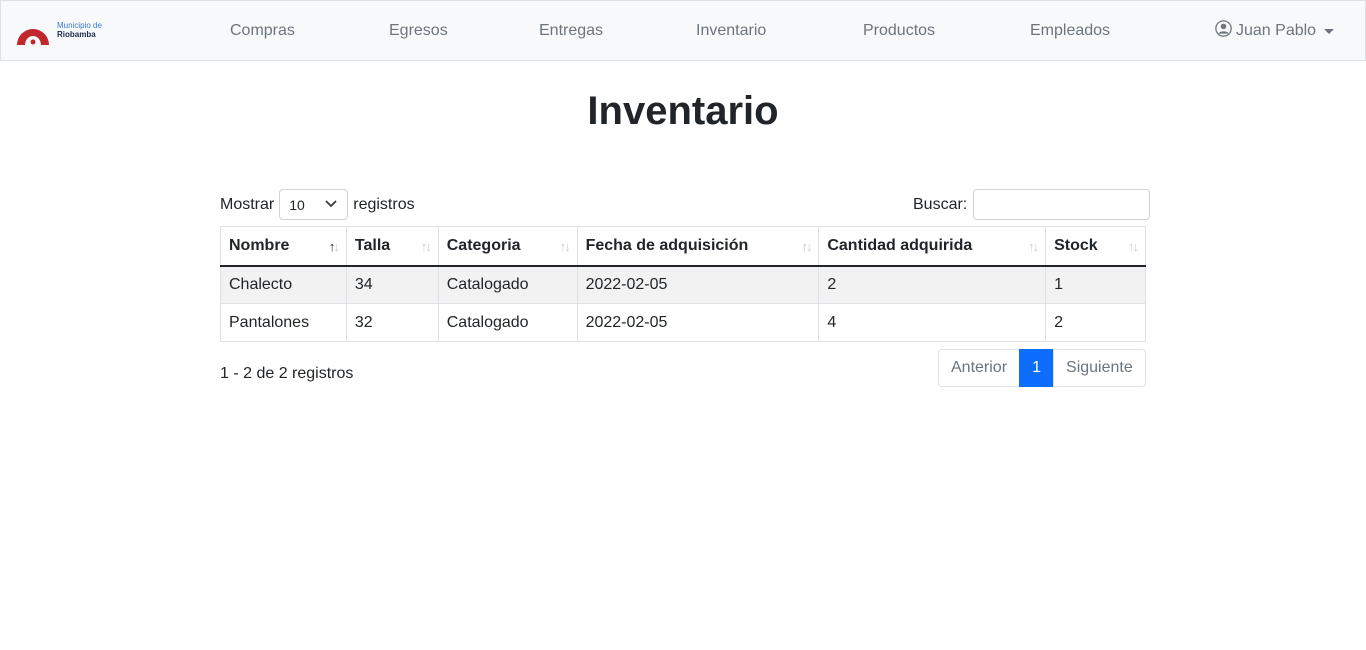 Image resolution: width=1366 pixels, height=650 pixels. Describe the element at coordinates (314, 204) in the screenshot. I see `entries-select: 10` at that location.